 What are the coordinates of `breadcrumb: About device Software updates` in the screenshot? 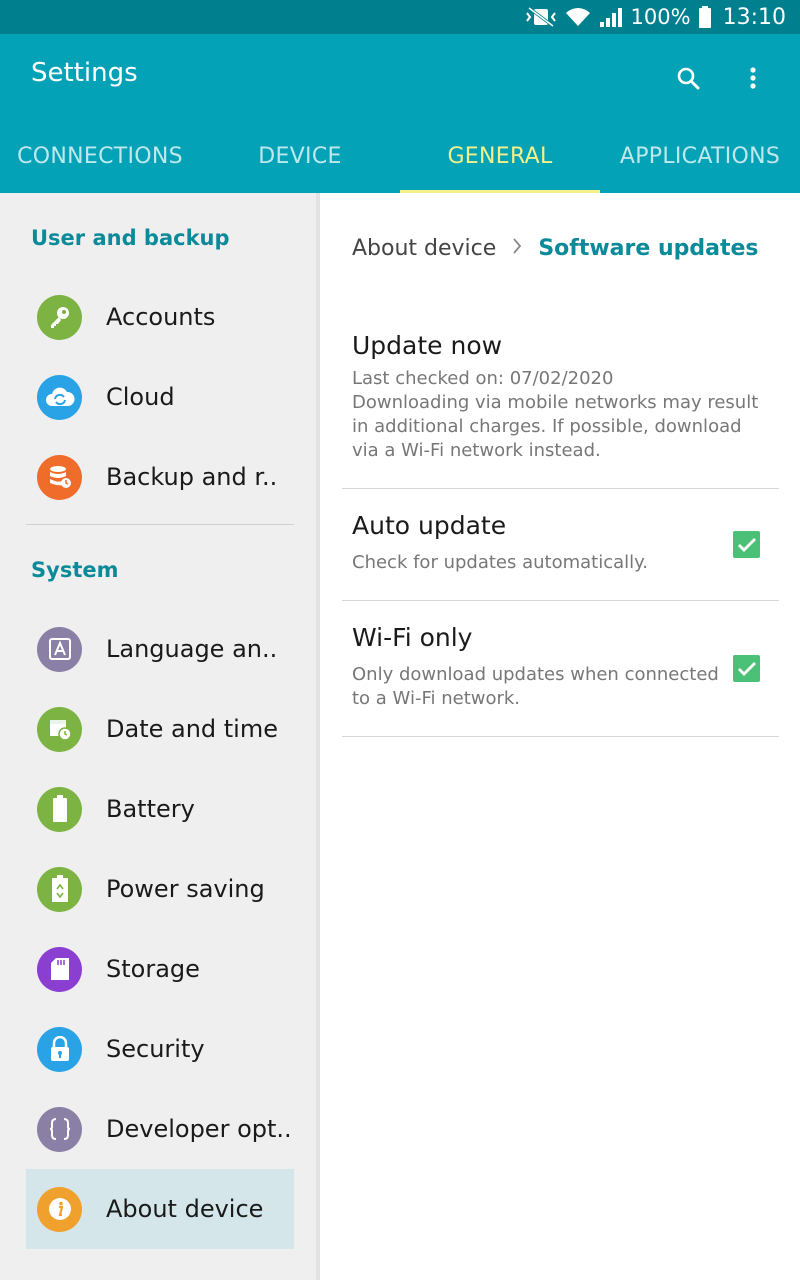 It's located at (555, 248).